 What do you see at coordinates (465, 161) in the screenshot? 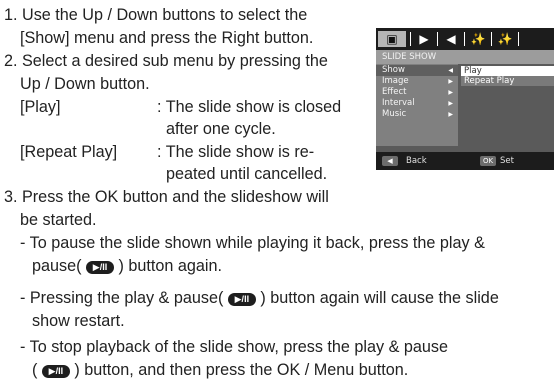
I see `camera-menu-footer: ◀ Back OK Set` at bounding box center [465, 161].